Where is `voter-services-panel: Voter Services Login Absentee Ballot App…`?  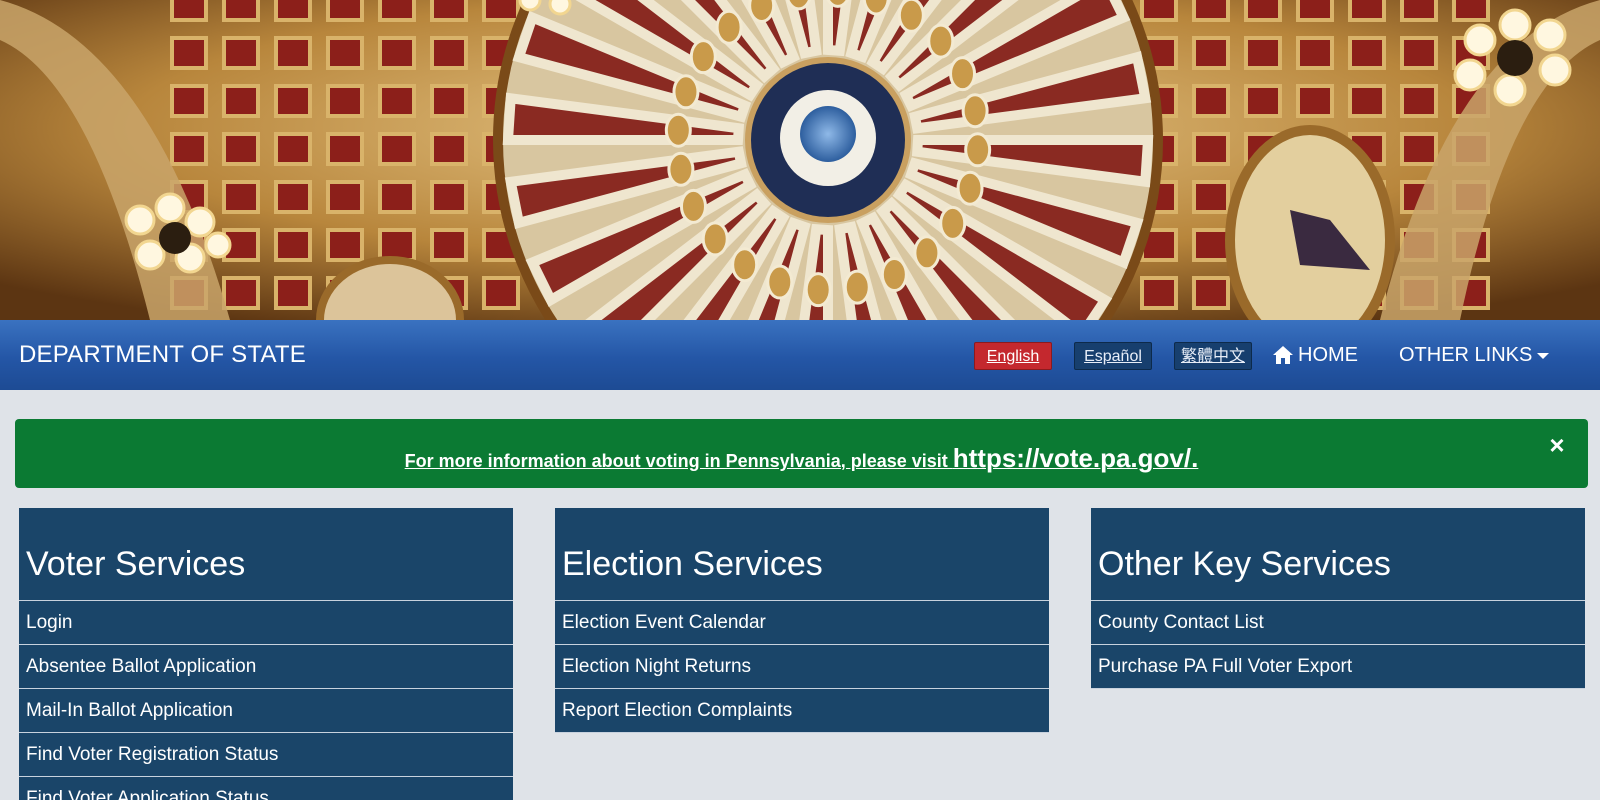
voter-services-panel: Voter Services Login Absentee Ballot App… is located at coordinates (266, 654).